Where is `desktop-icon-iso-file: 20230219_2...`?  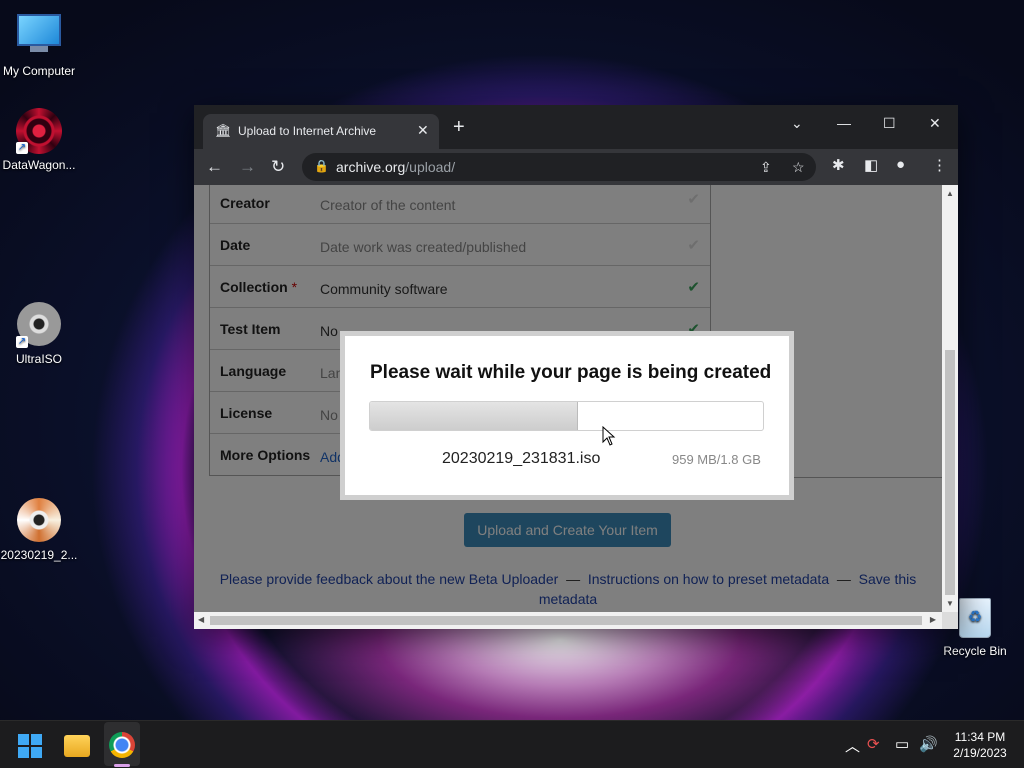 desktop-icon-iso-file: 20230219_2... is located at coordinates (39, 530).